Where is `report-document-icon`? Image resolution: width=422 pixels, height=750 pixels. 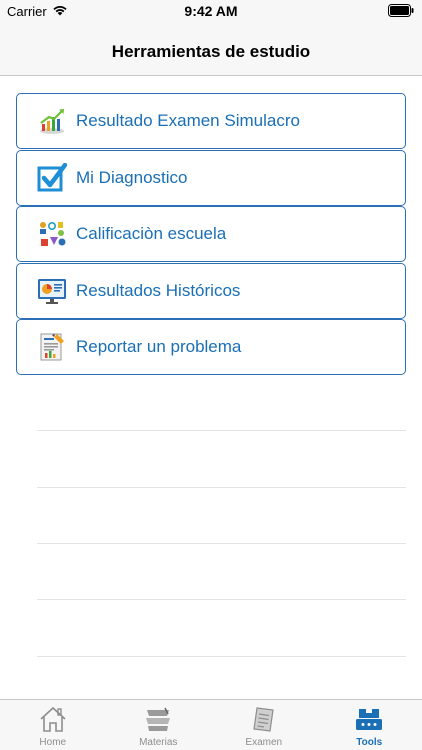
report-document-icon is located at coordinates (52, 347).